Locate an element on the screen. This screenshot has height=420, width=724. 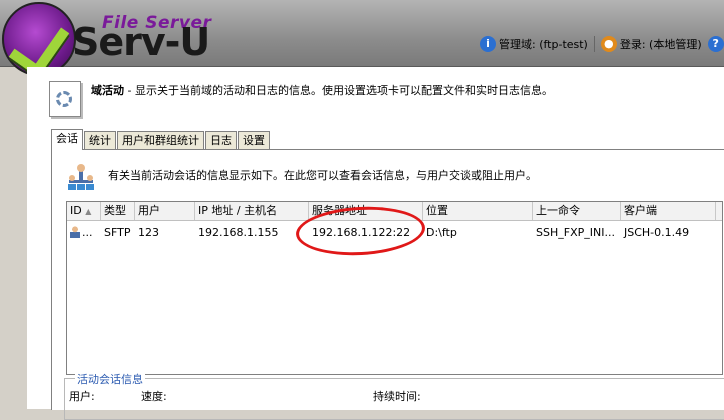
duration-field-label: 持续时间: is located at coordinates (397, 396).